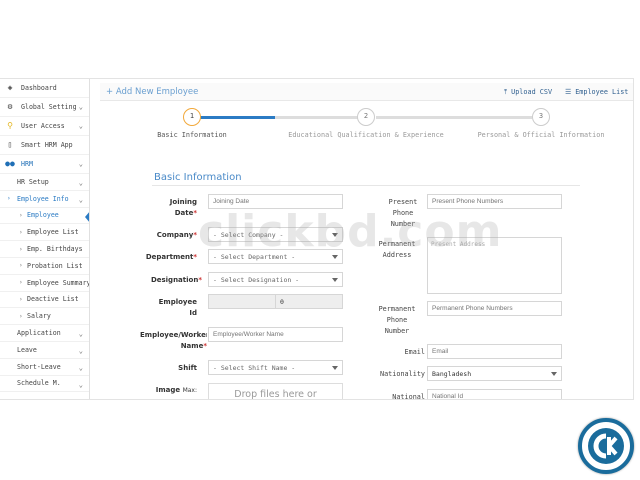 Image resolution: width=640 pixels, height=480 pixels. I want to click on phone-icon: ▯, so click(10, 144).